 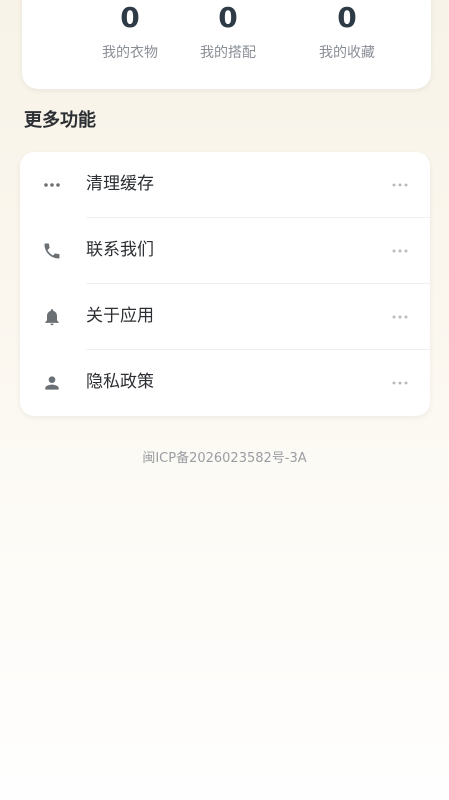 I want to click on menu-item-contact-us: 联系我们, so click(x=225, y=251).